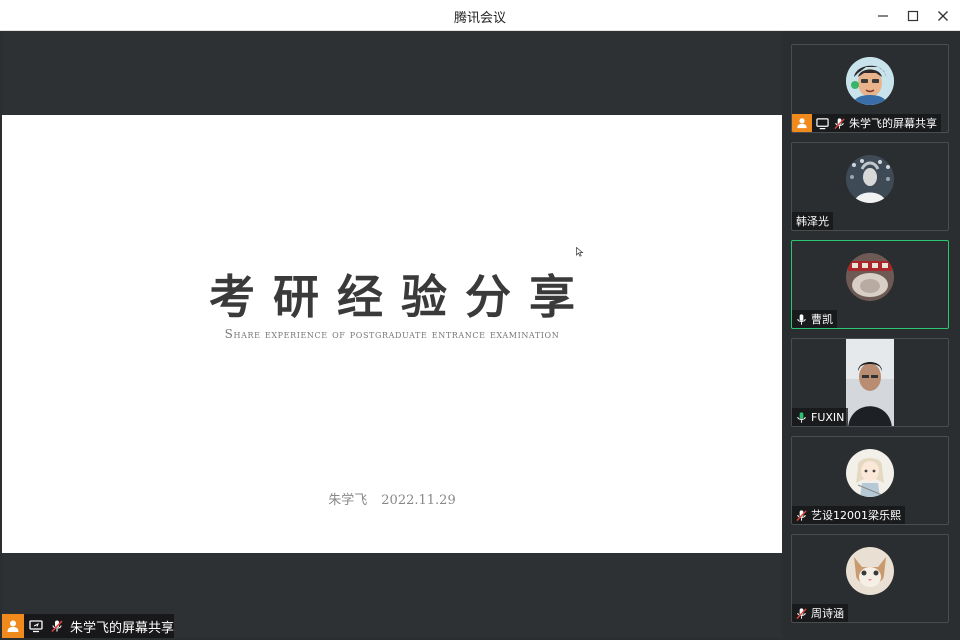 The height and width of the screenshot is (640, 960). I want to click on sharer-name: 朱学飞的屏幕共享, so click(122, 628).